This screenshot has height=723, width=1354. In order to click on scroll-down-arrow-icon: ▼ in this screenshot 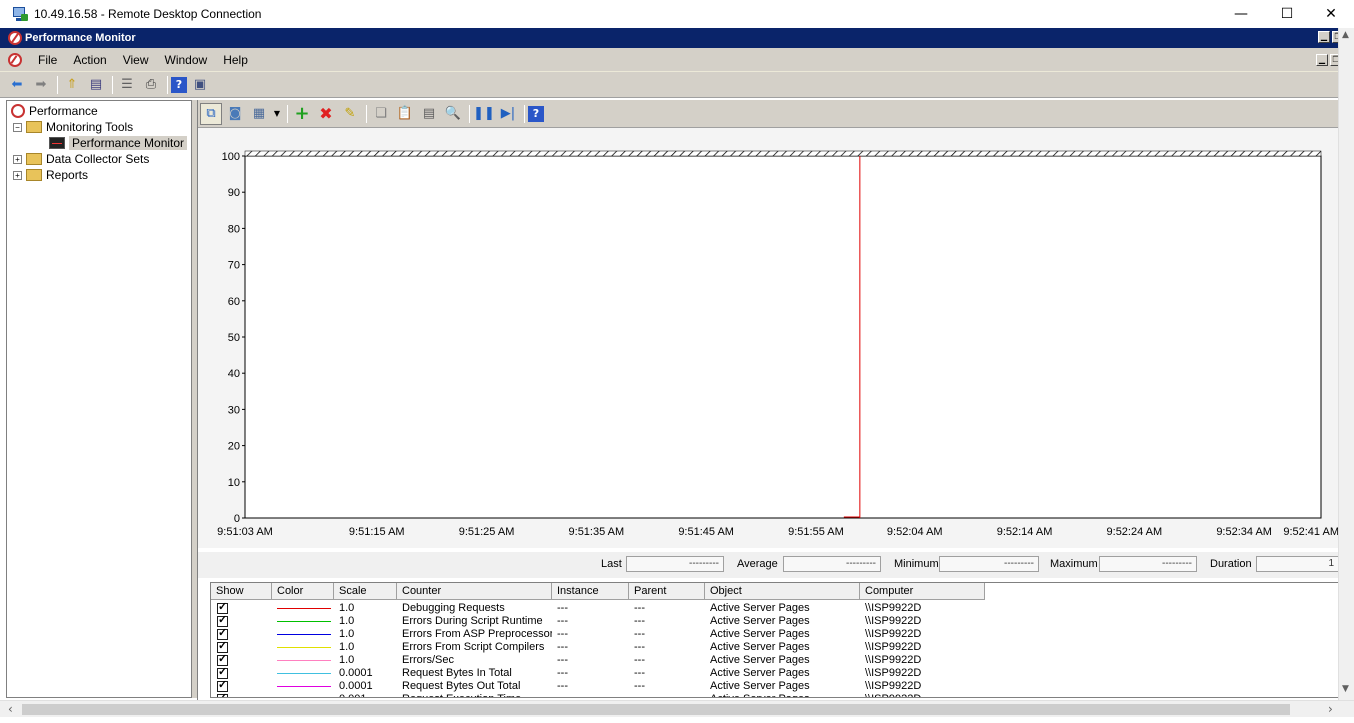, I will do `click(1345, 689)`.